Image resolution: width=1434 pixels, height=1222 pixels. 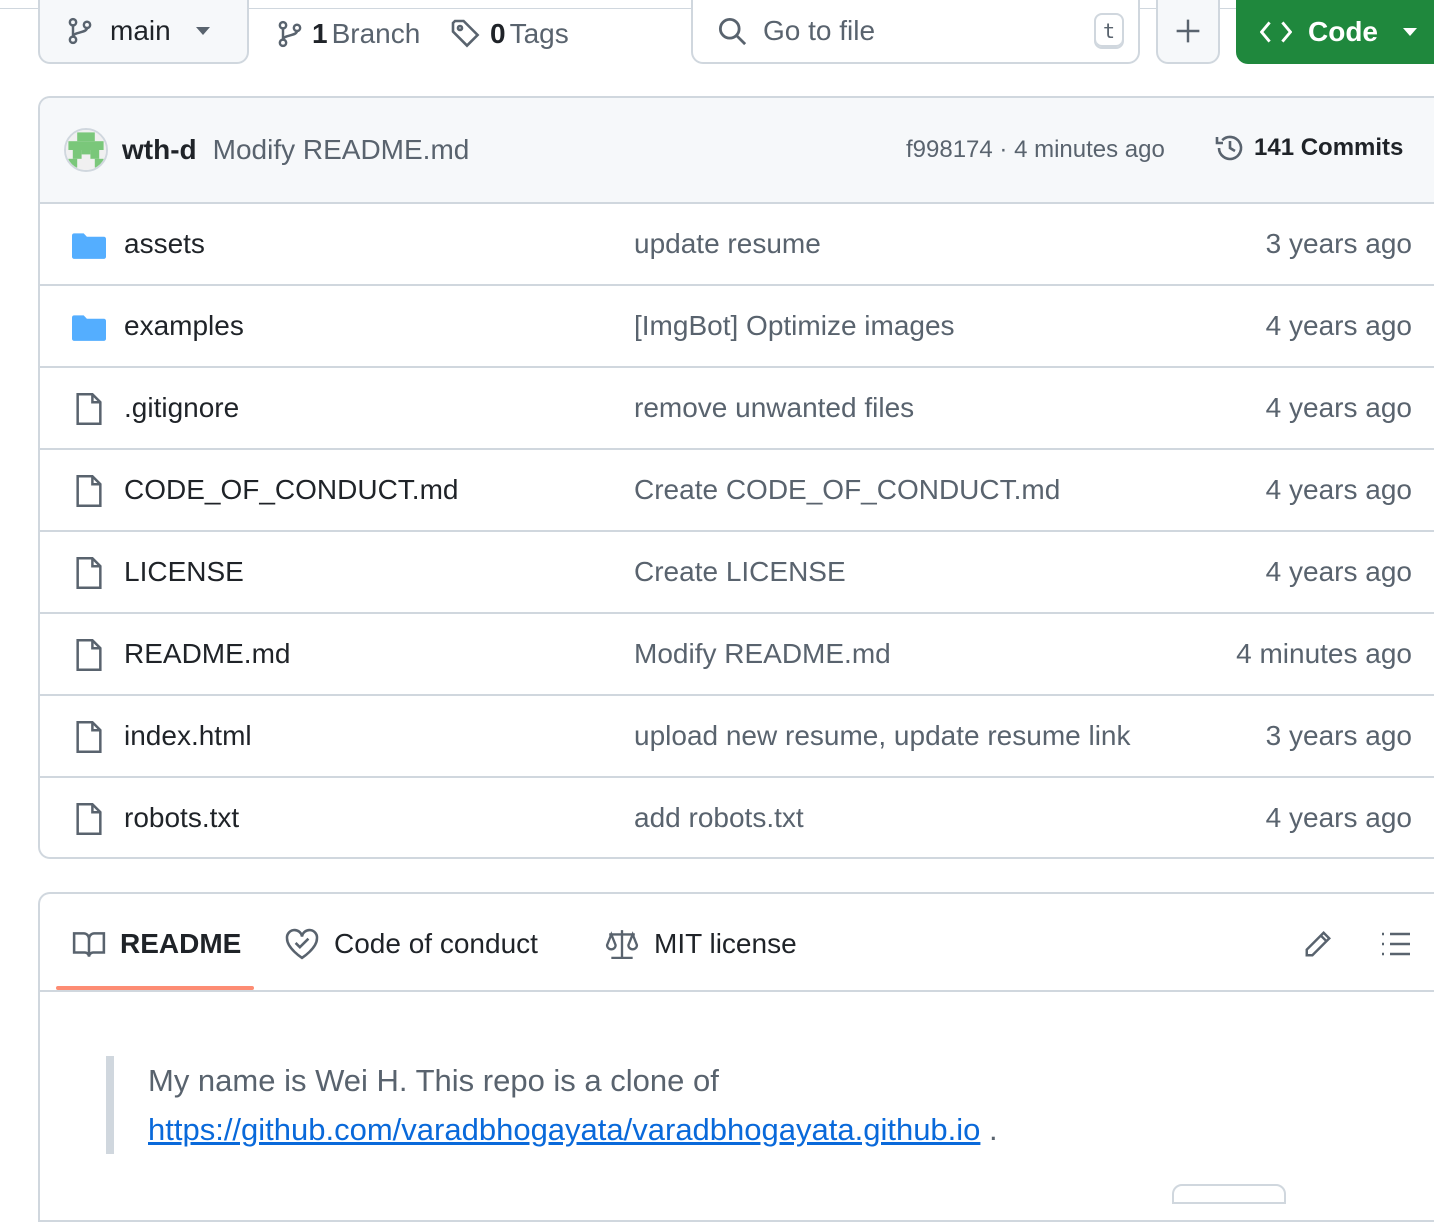 What do you see at coordinates (188, 736) in the screenshot?
I see `file-name-link: index.html` at bounding box center [188, 736].